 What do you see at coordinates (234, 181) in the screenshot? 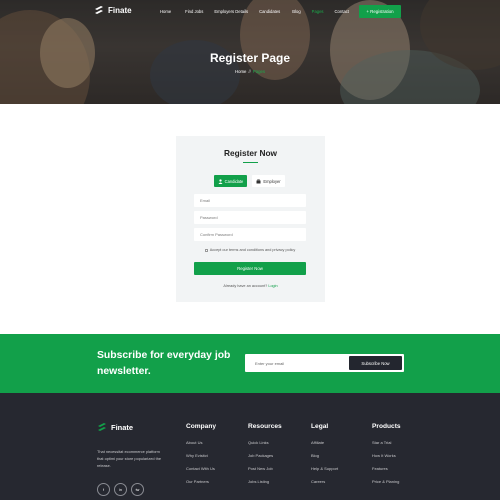
I see `candidate-label: Candidate` at bounding box center [234, 181].